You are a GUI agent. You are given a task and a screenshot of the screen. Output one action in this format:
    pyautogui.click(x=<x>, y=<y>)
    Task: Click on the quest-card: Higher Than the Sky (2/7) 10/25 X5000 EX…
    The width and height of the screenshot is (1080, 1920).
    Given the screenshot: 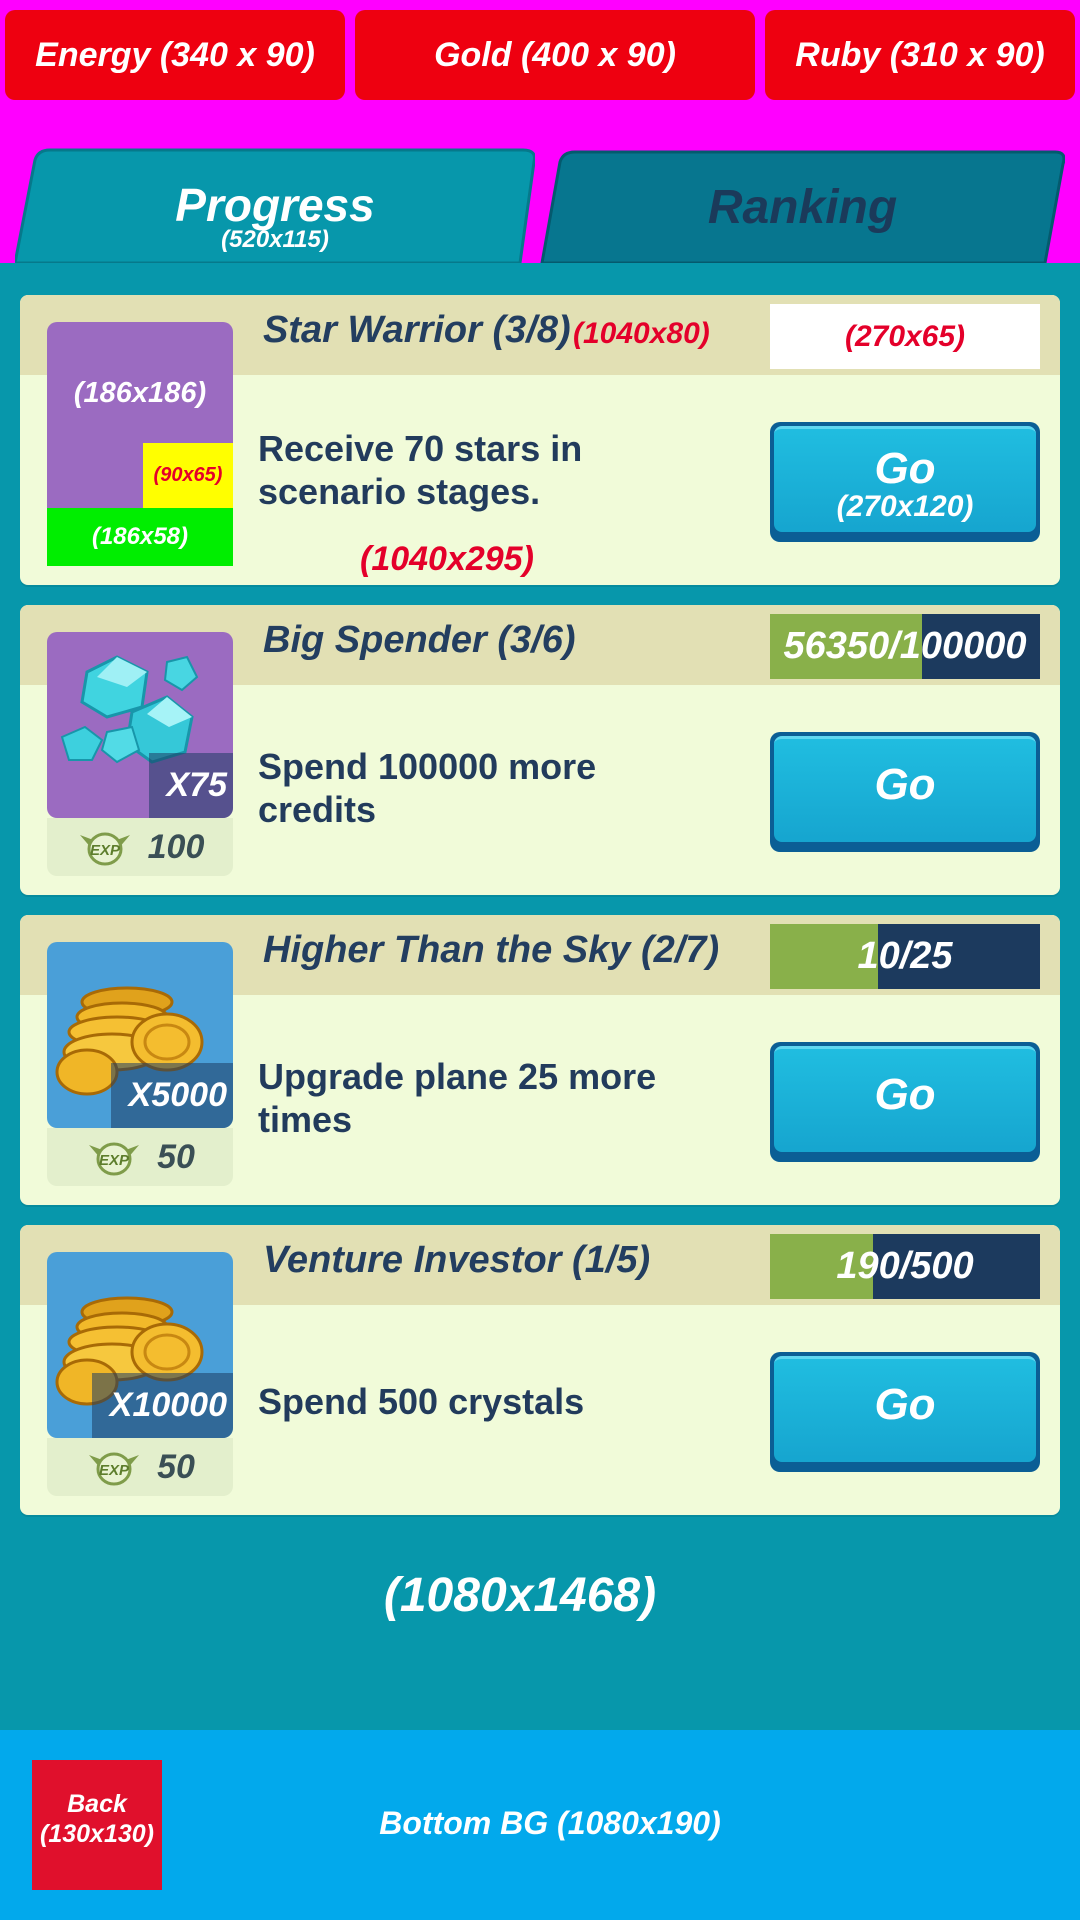 What is the action you would take?
    pyautogui.click(x=540, y=1060)
    